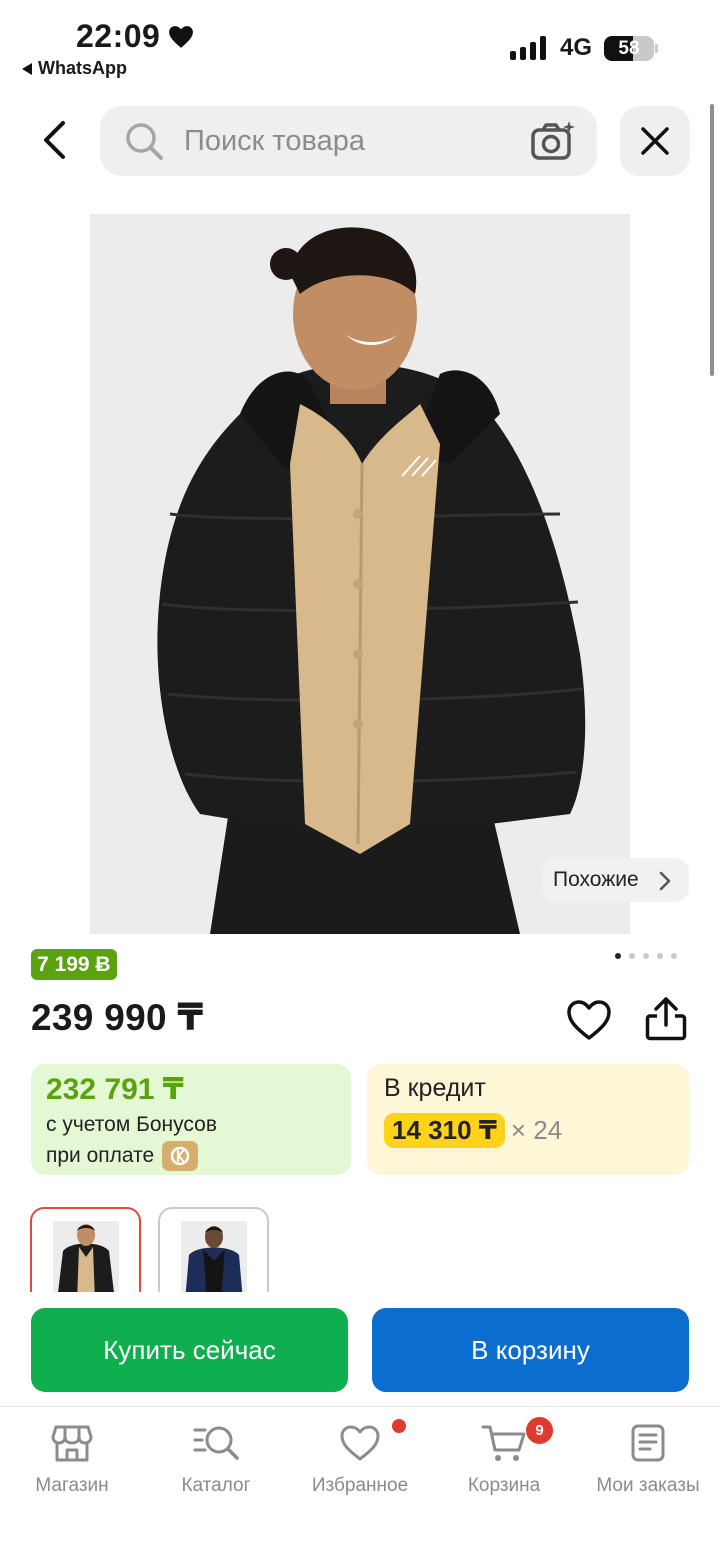 This screenshot has width=720, height=1561. Describe the element at coordinates (144, 141) in the screenshot. I see `search-icon` at that location.